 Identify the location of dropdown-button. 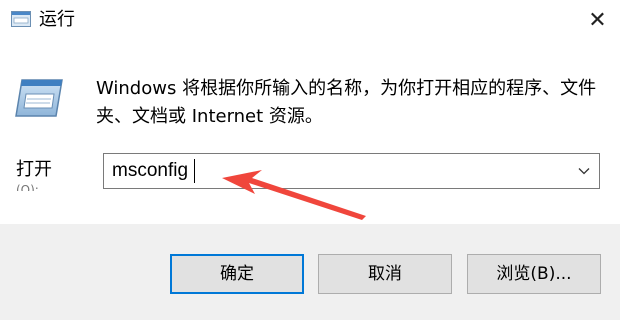
(584, 171).